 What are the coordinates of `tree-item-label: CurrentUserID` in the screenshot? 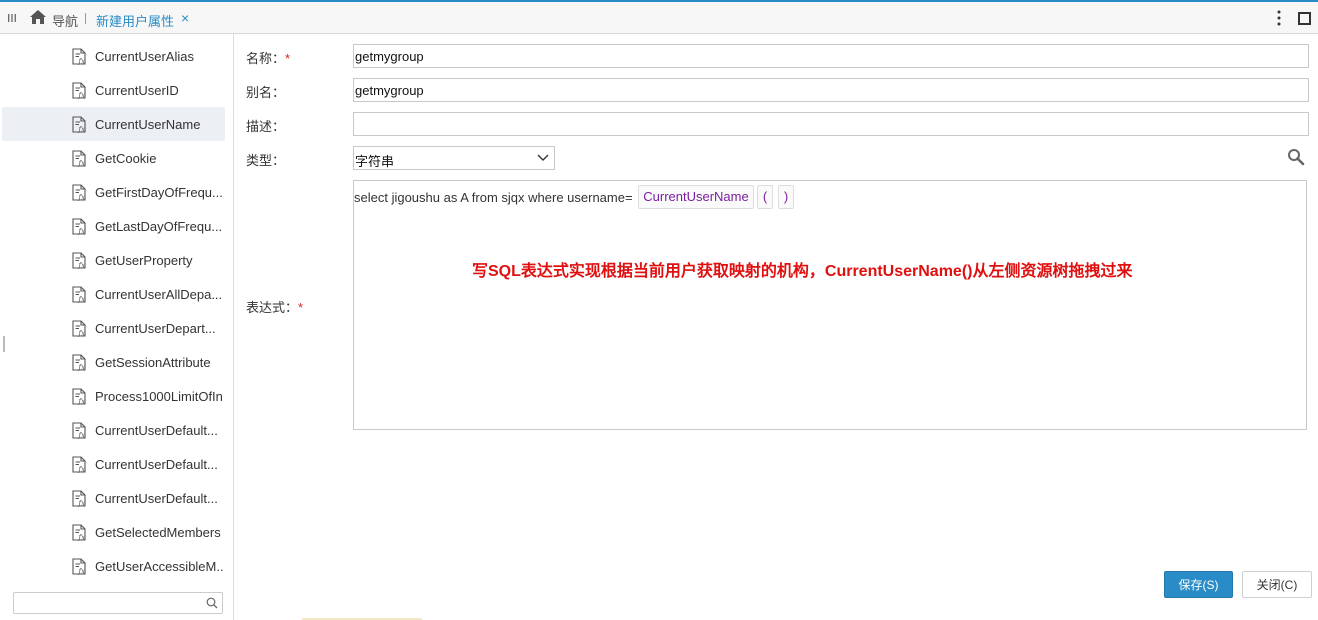 It's located at (137, 90).